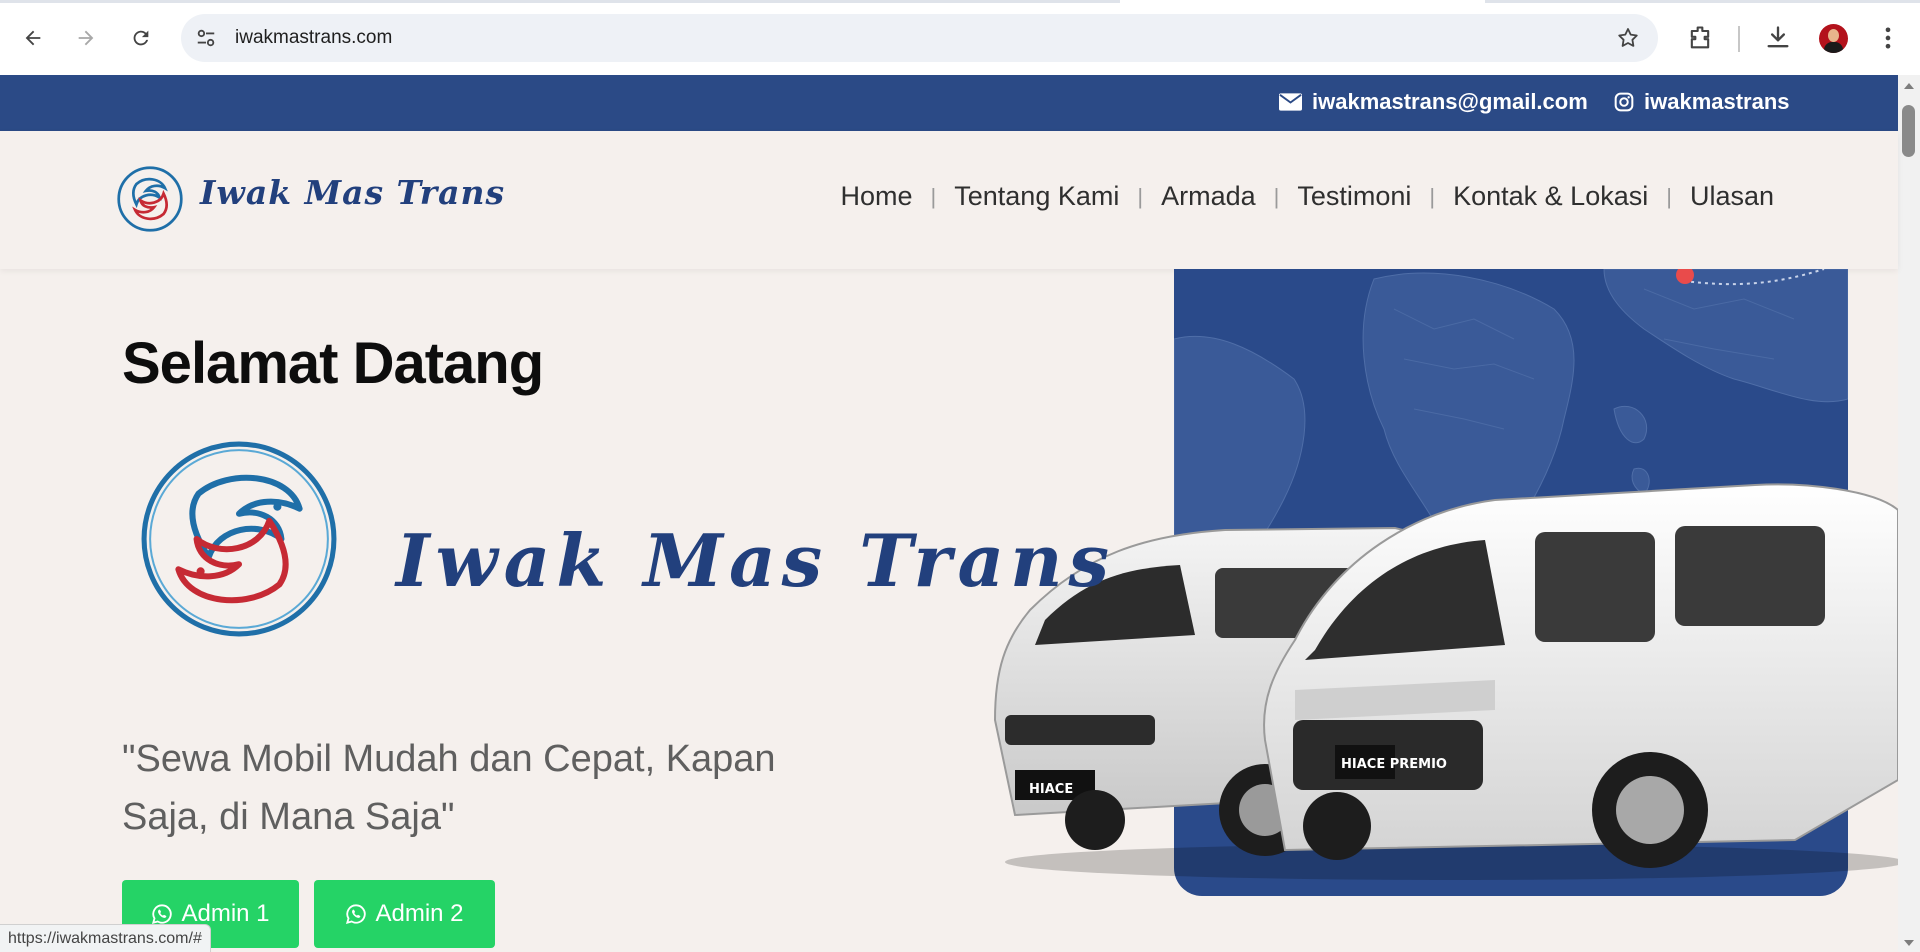 The height and width of the screenshot is (952, 1920). Describe the element at coordinates (1208, 196) in the screenshot. I see `nav-armada: Armada` at that location.